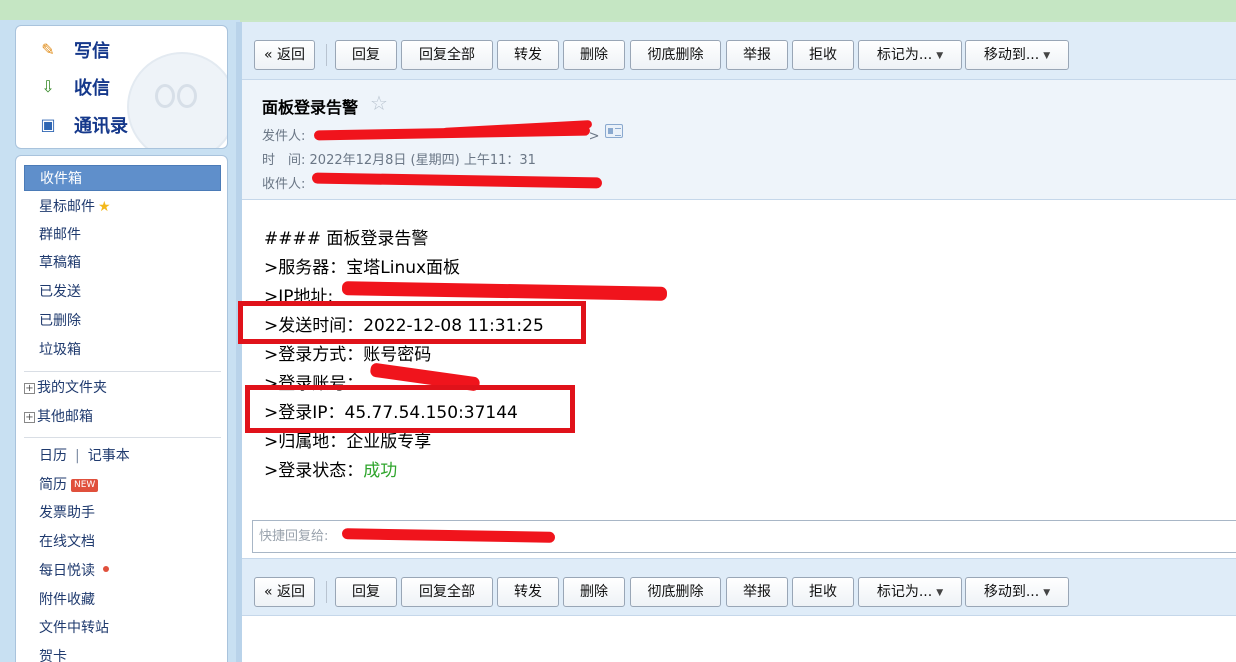 This screenshot has width=1236, height=662. Describe the element at coordinates (104, 207) in the screenshot. I see `star-icon: ★` at that location.